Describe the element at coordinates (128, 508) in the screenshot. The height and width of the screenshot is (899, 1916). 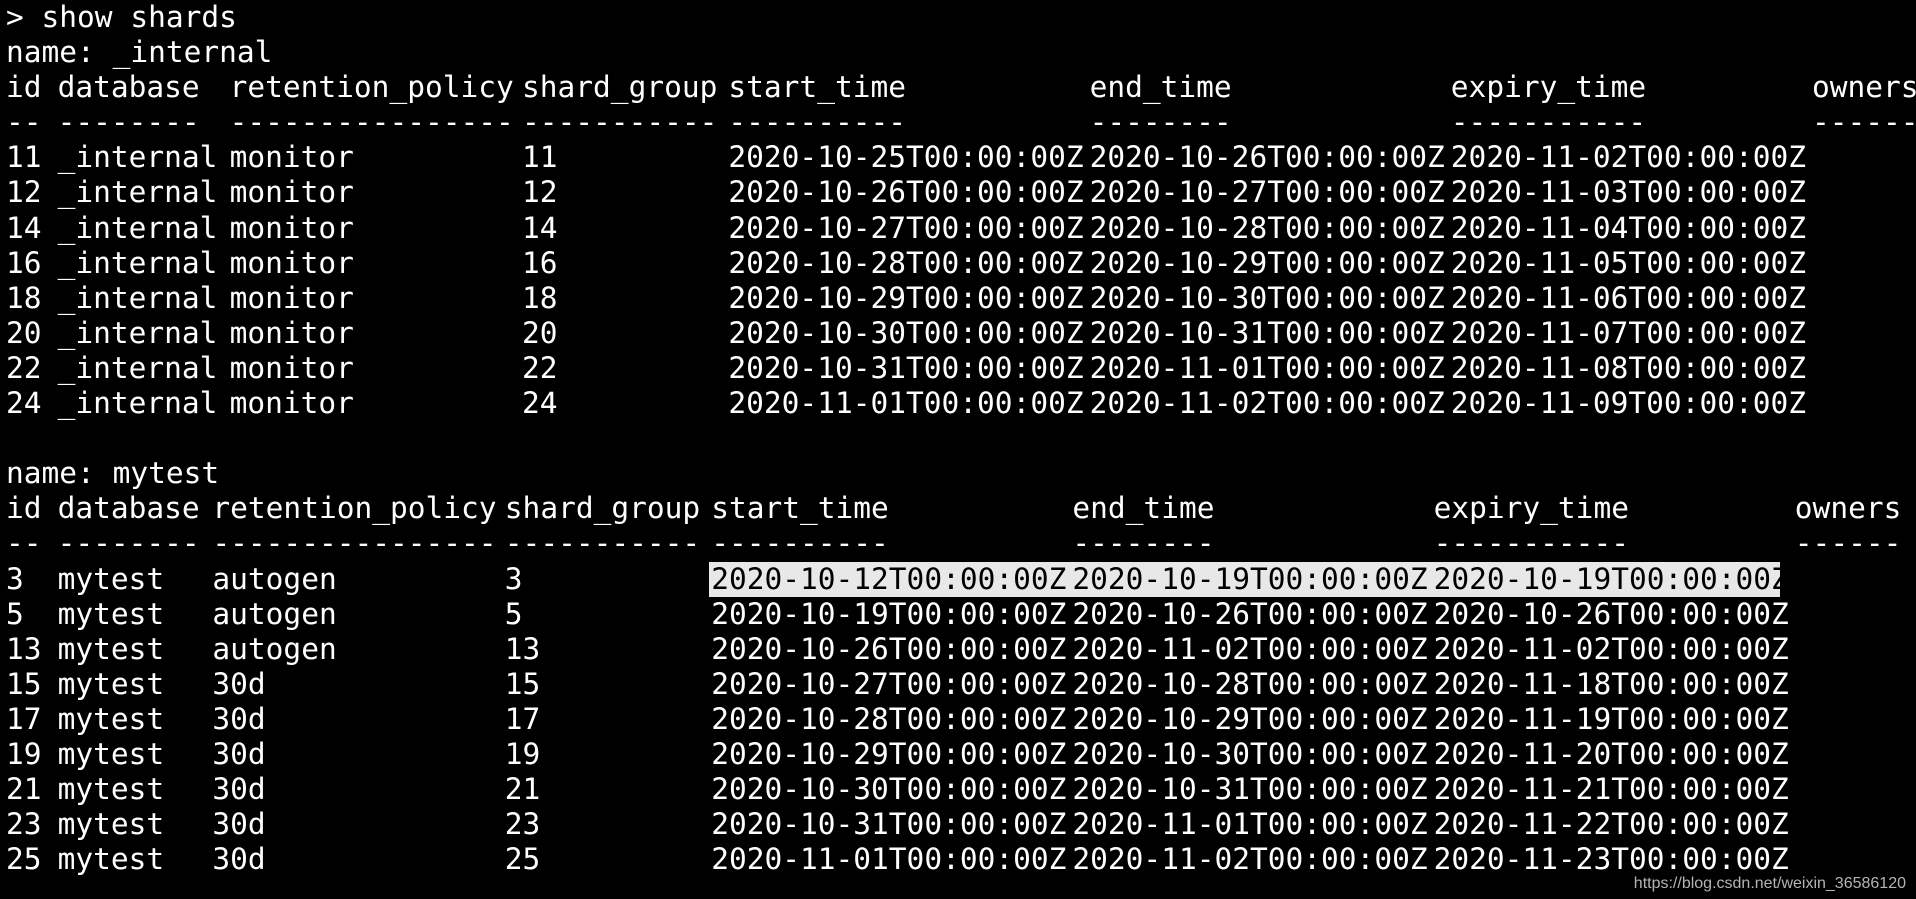
I see `column-header-database: database` at that location.